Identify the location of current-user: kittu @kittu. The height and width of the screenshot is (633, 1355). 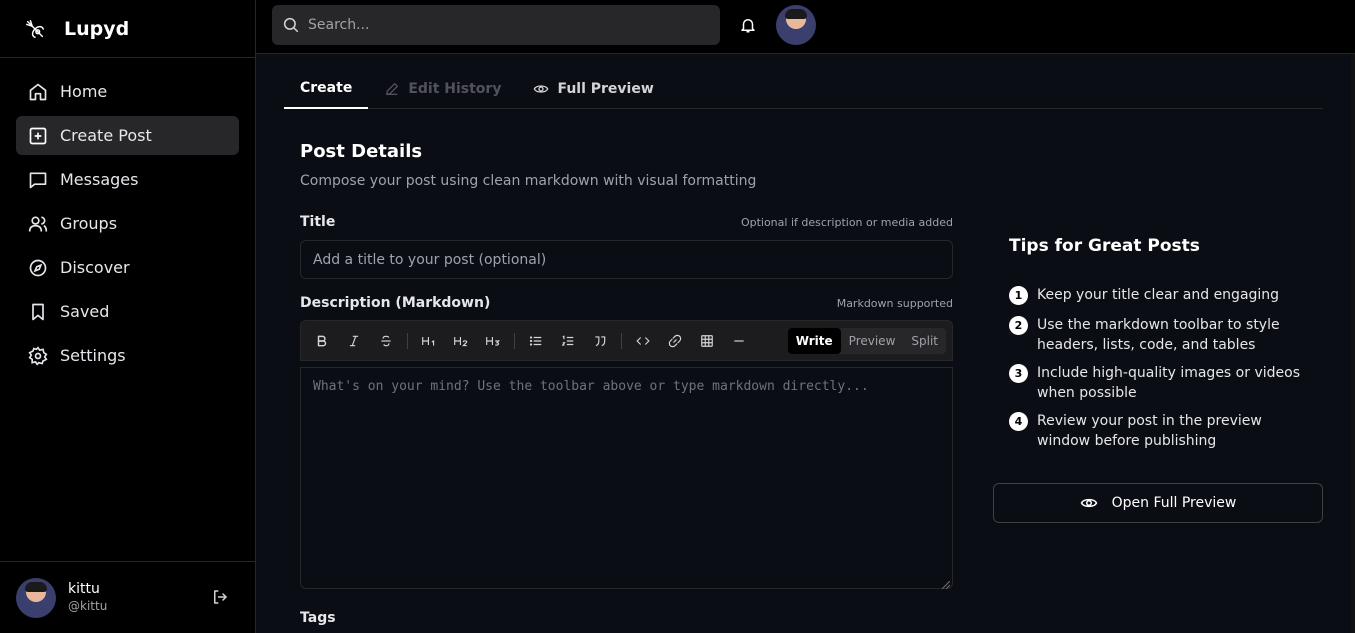
(127, 597).